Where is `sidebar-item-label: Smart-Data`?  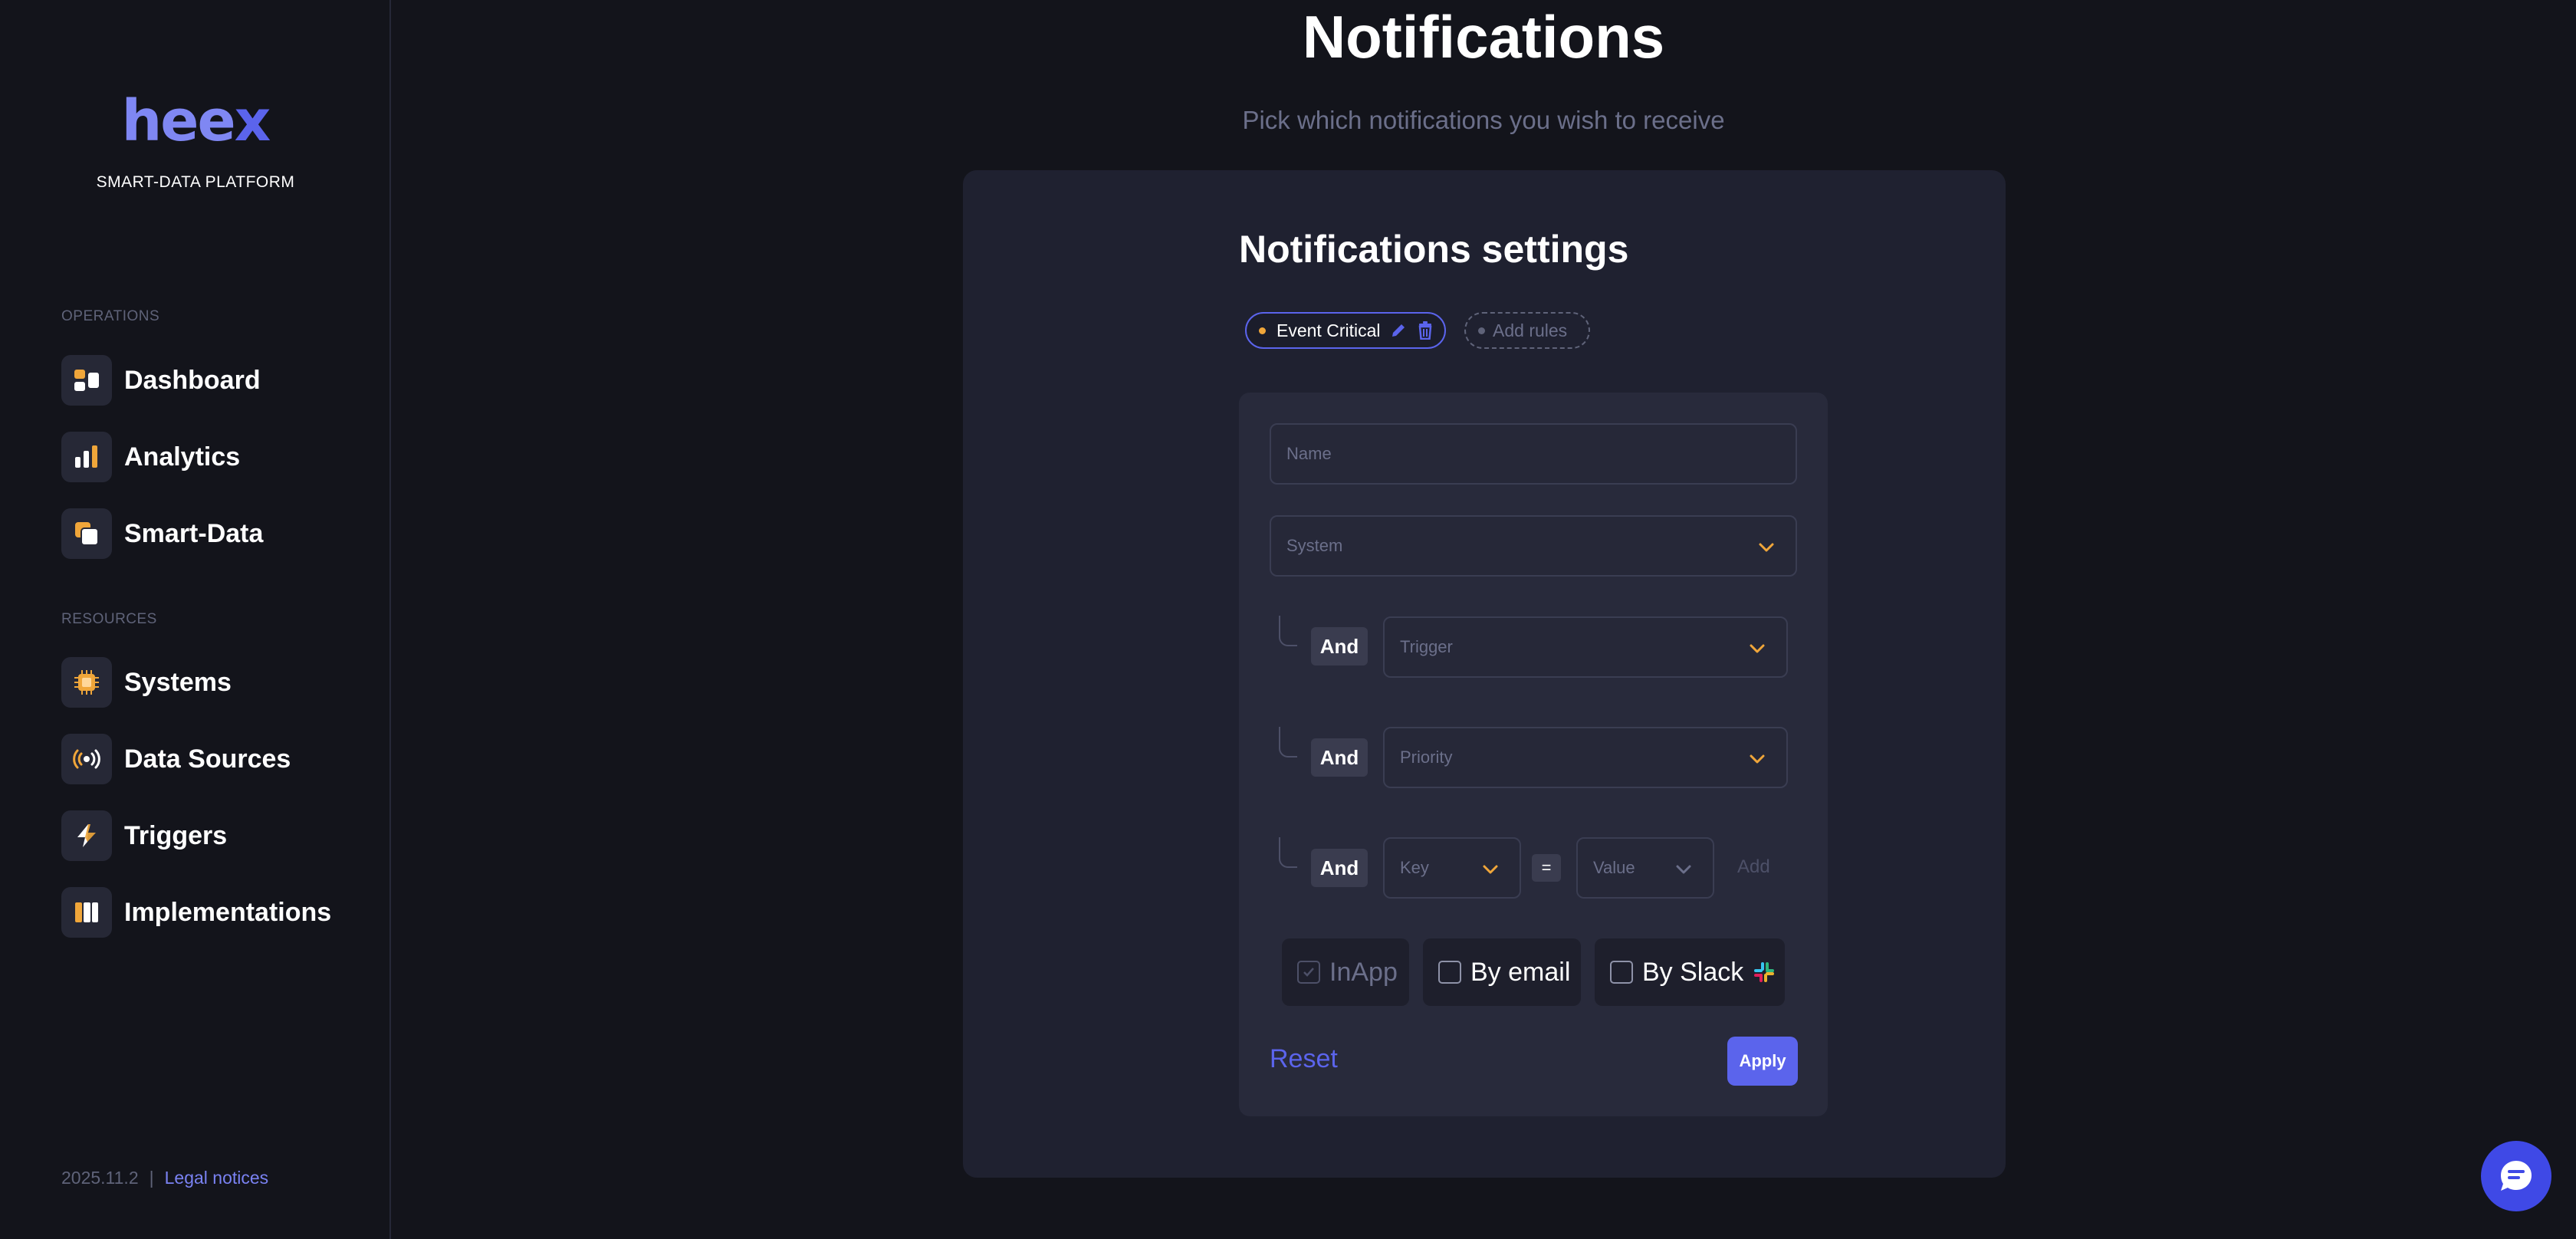
sidebar-item-label: Smart-Data is located at coordinates (194, 533).